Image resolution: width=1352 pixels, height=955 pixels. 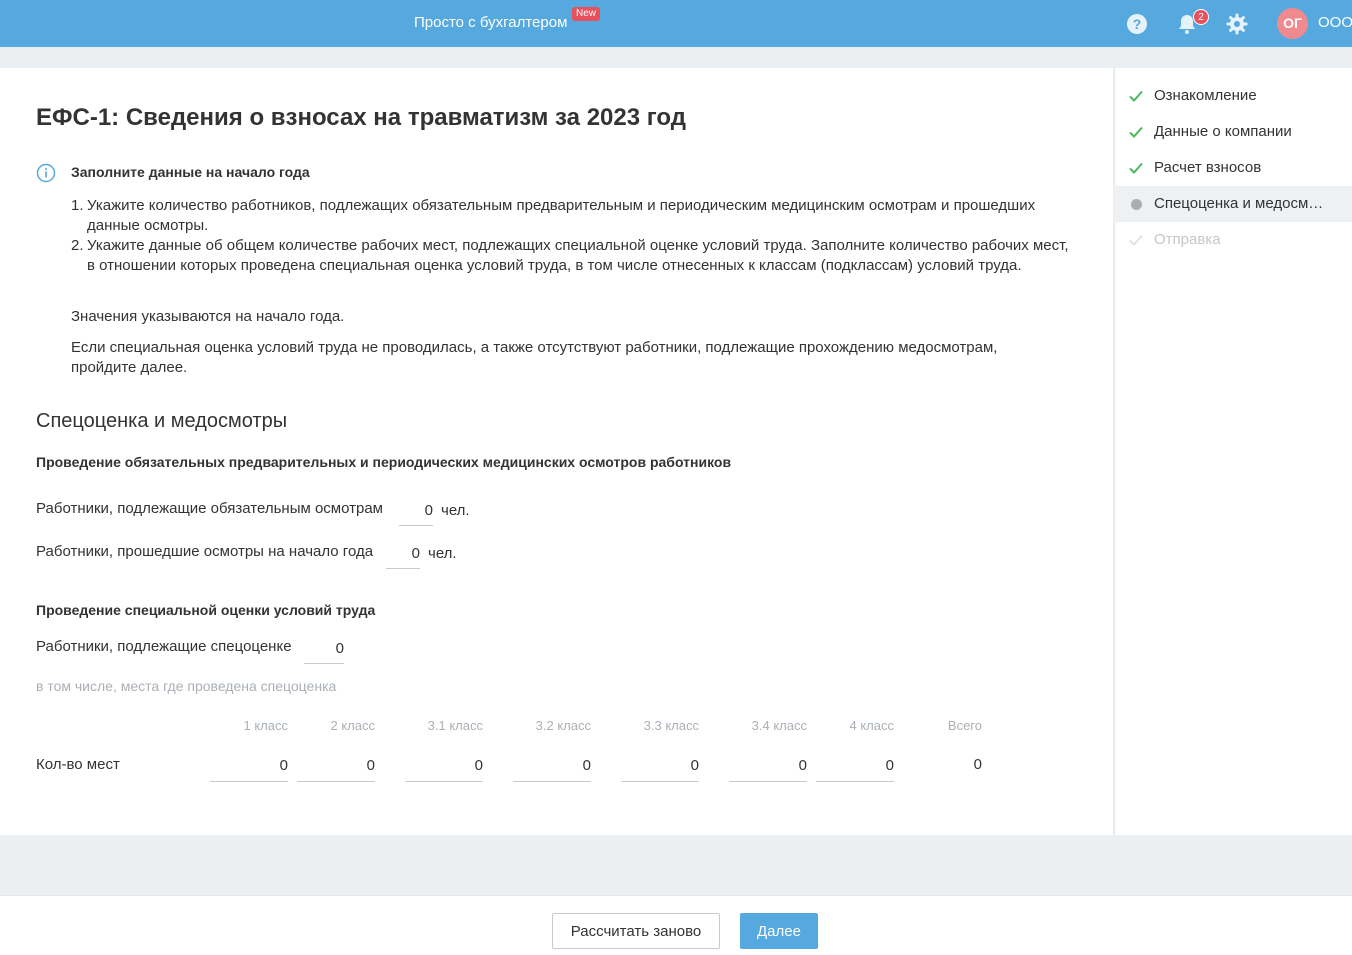 I want to click on step-special-assessment: Спецоценка и медосмотры, so click(x=1233, y=204).